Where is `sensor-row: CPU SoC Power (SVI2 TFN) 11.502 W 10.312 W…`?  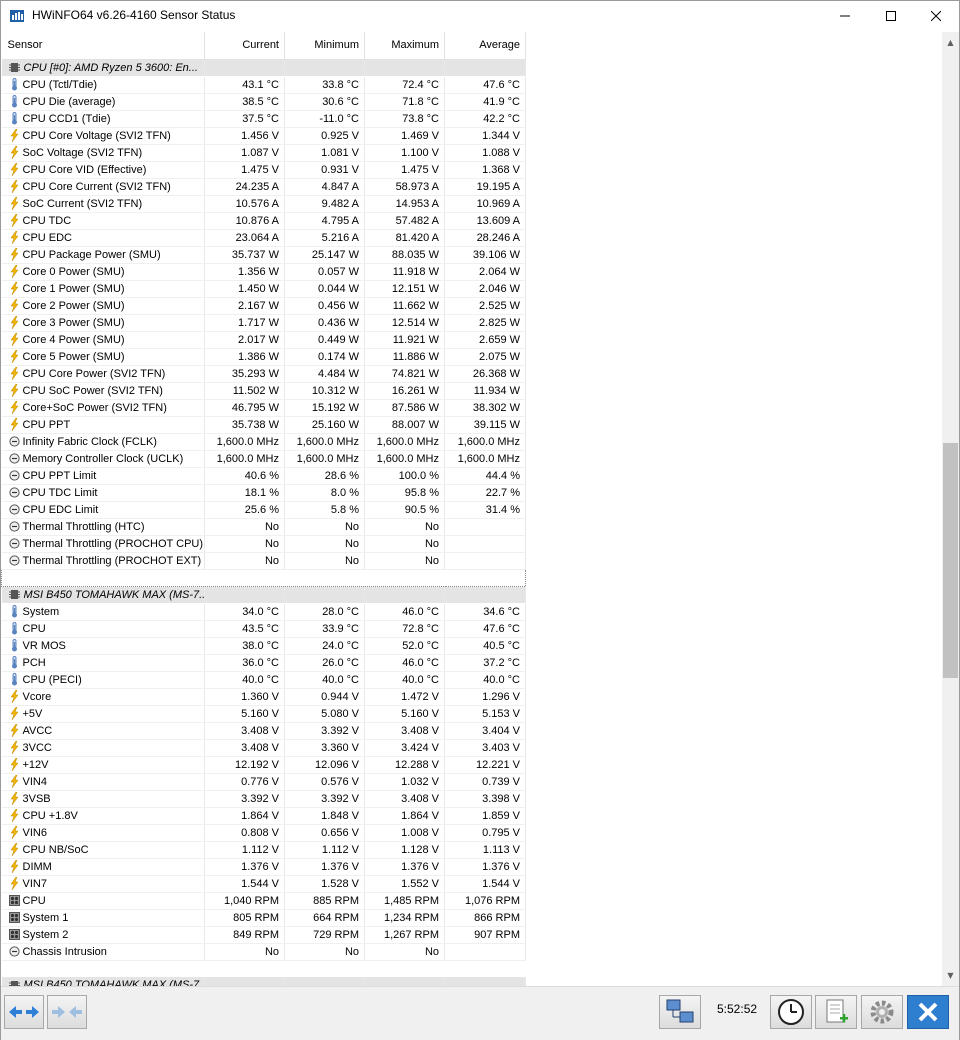 sensor-row: CPU SoC Power (SVI2 TFN) 11.502 W 10.312 W… is located at coordinates (263, 391).